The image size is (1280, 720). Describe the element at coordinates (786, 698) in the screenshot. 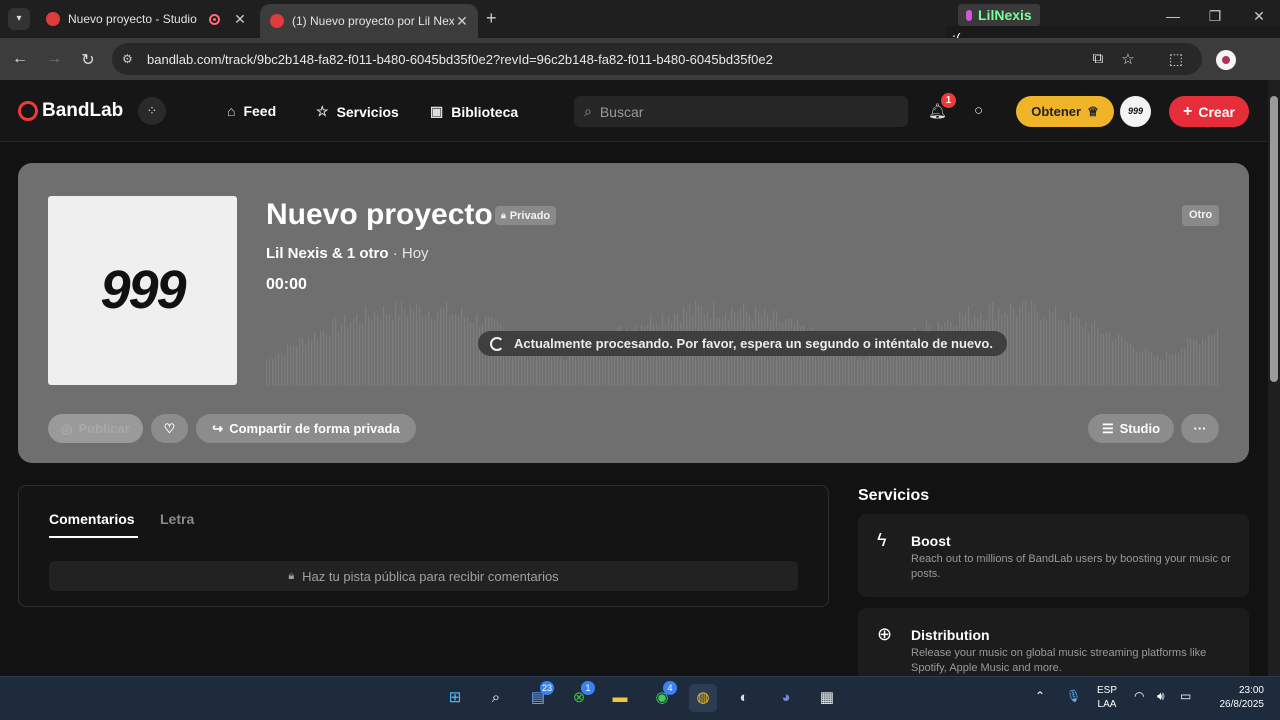

I see `discord-icon: ◕` at that location.